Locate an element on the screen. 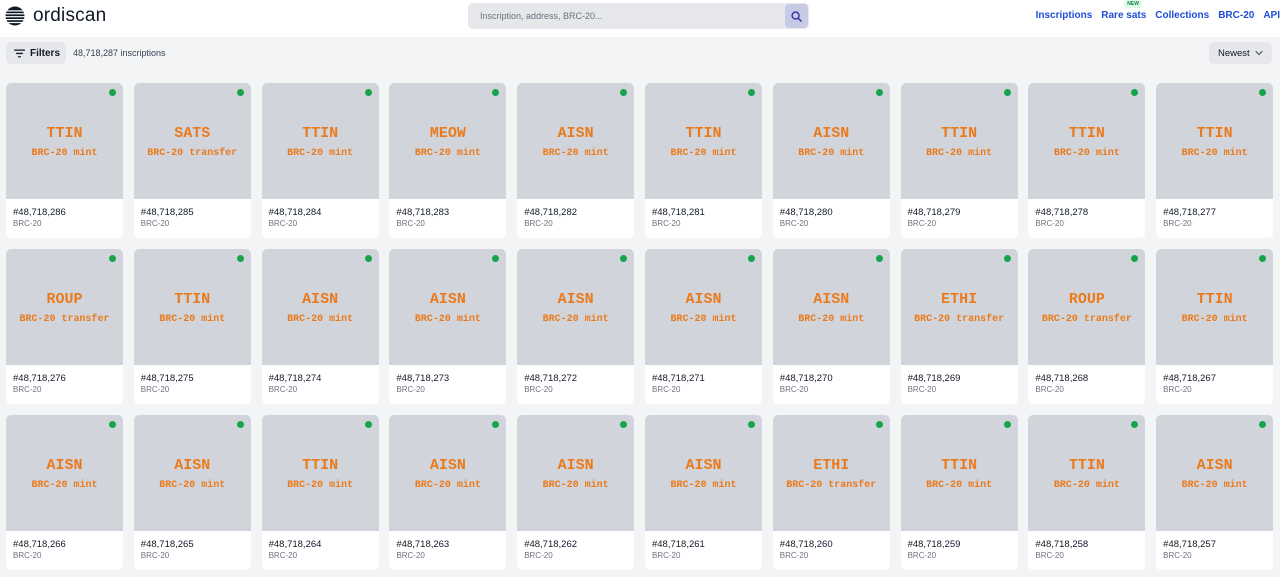 The image size is (1280, 577). inscription-number: #48,718,262 is located at coordinates (551, 544).